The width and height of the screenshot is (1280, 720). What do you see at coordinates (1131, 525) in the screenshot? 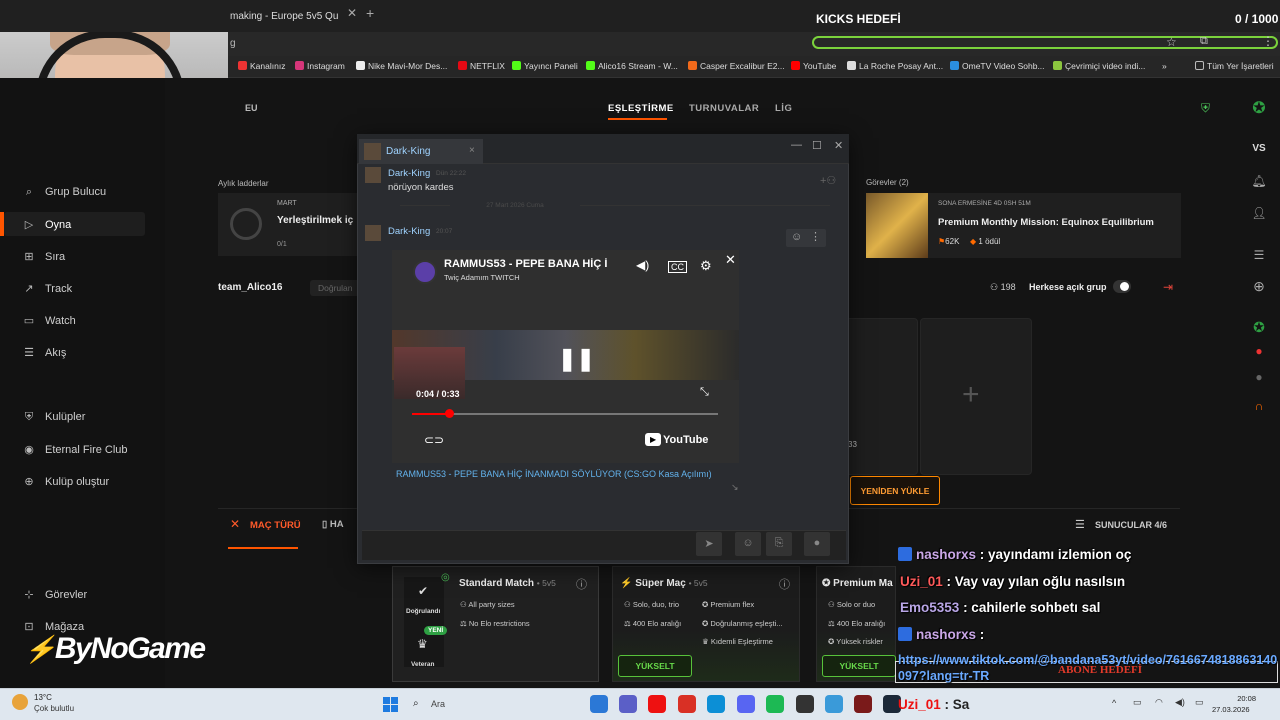
I see `servers-label: SUNUCULAR 4/6` at bounding box center [1131, 525].